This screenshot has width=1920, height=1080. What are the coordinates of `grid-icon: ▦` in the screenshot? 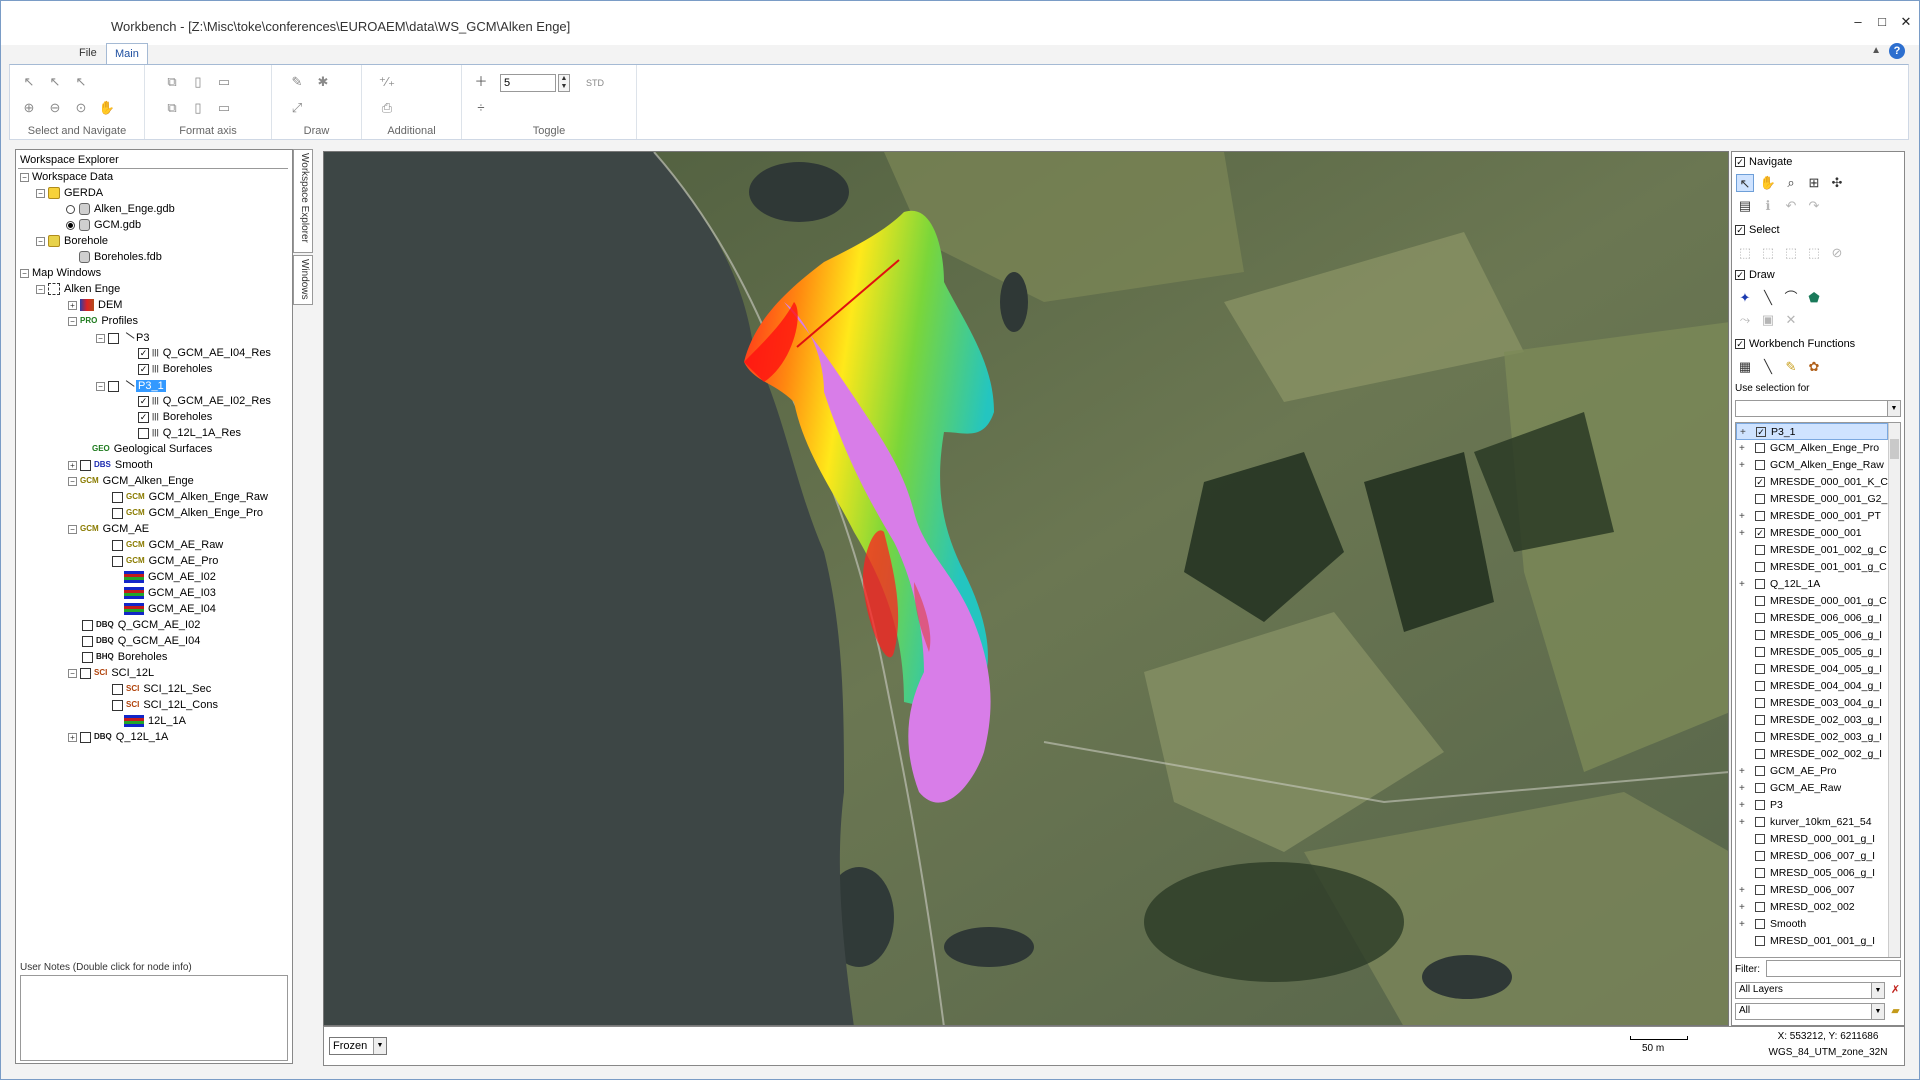 It's located at (1745, 367).